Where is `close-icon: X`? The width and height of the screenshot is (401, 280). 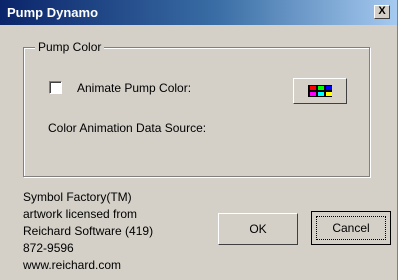
close-icon: X is located at coordinates (382, 11).